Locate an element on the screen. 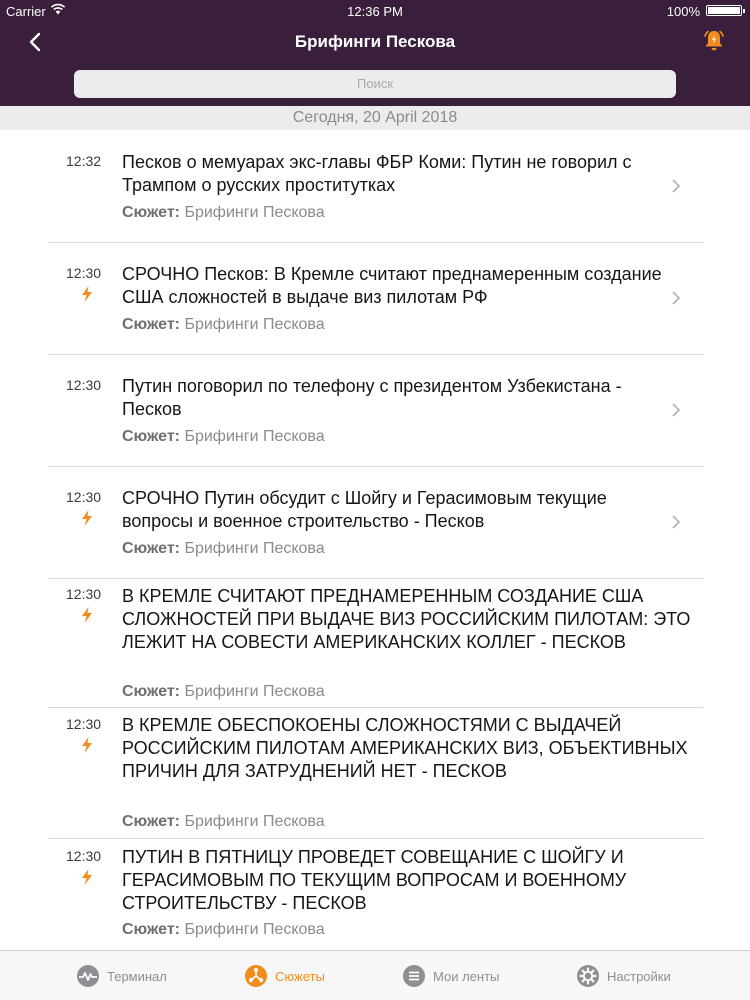 This screenshot has width=750, height=1000. tab-stories: Сюжеты is located at coordinates (284, 975).